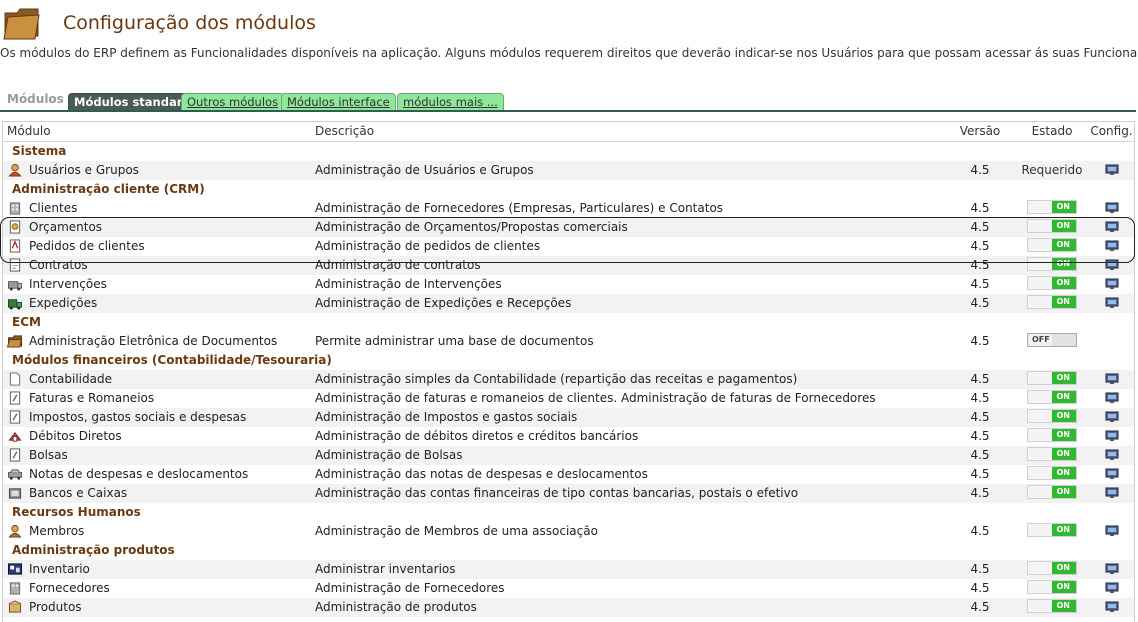 The image size is (1138, 622). I want to click on group-row: Administração cliente (CRM), so click(568, 189).